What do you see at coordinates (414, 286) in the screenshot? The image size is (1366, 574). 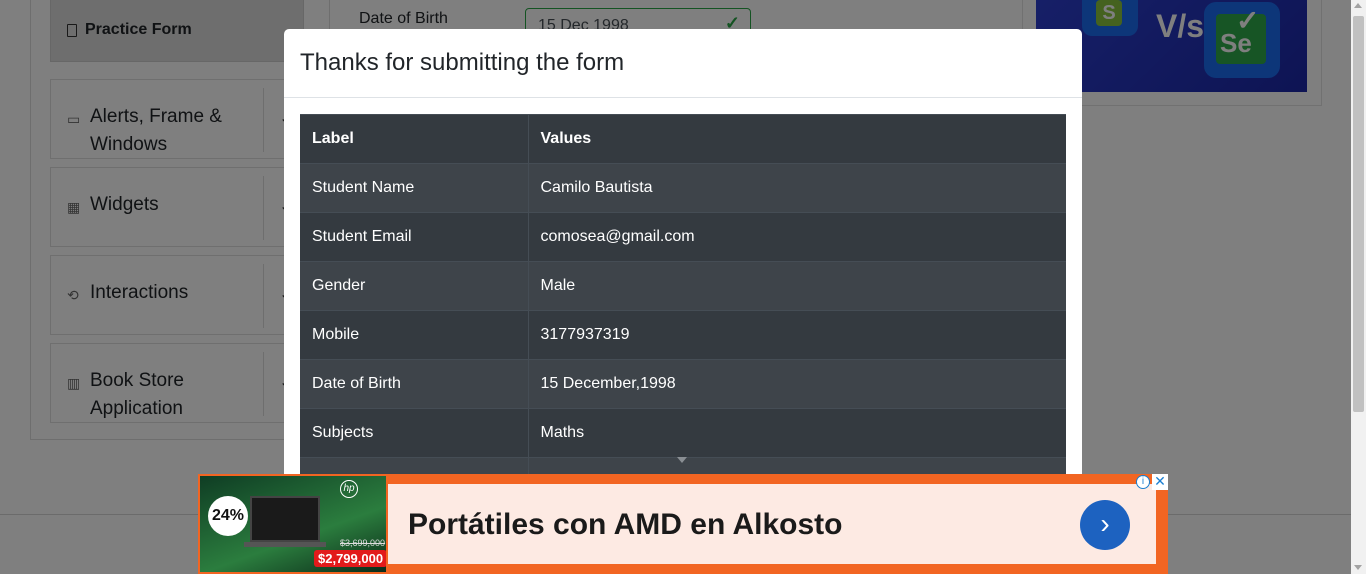 I see `row-label: Gender` at bounding box center [414, 286].